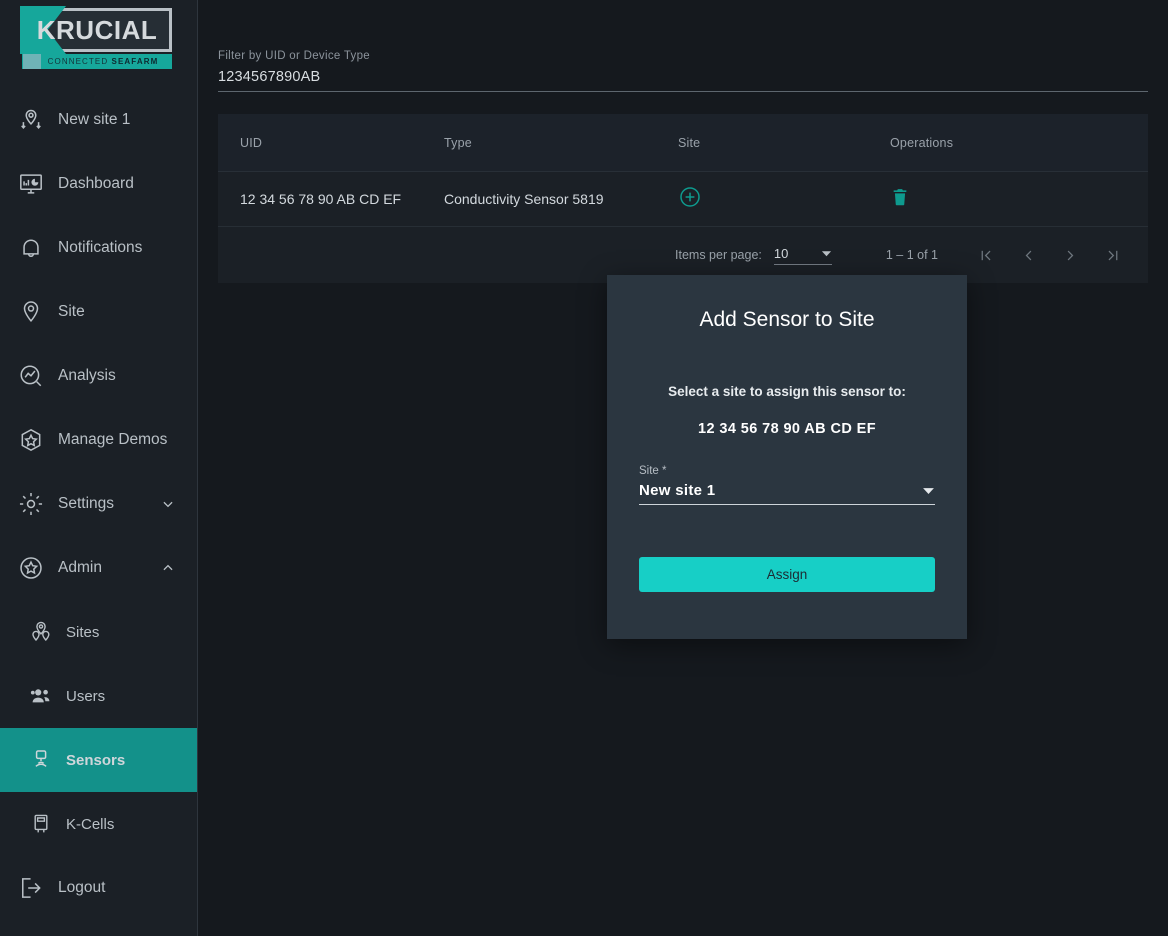 The height and width of the screenshot is (936, 1168). What do you see at coordinates (1028, 255) in the screenshot?
I see `previous-page-button` at bounding box center [1028, 255].